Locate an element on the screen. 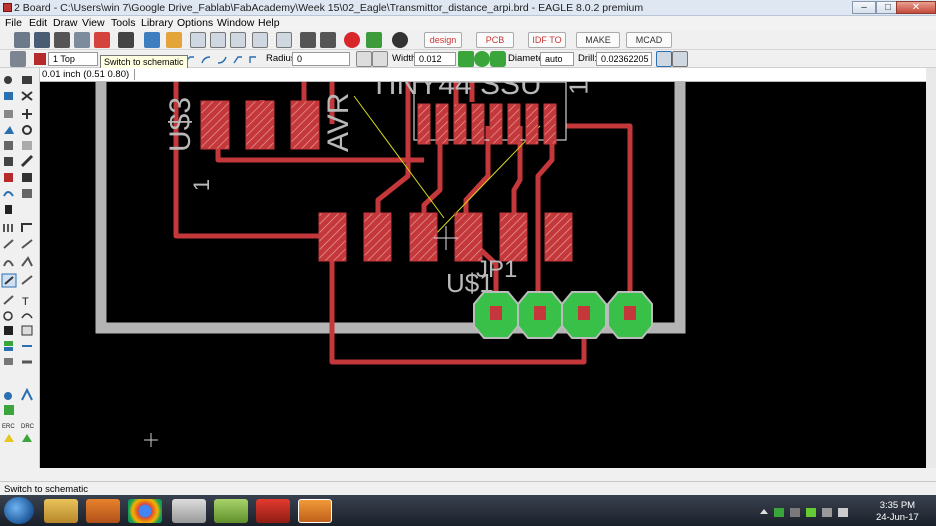 This screenshot has width=936, height=526. save-icon is located at coordinates (42, 40).